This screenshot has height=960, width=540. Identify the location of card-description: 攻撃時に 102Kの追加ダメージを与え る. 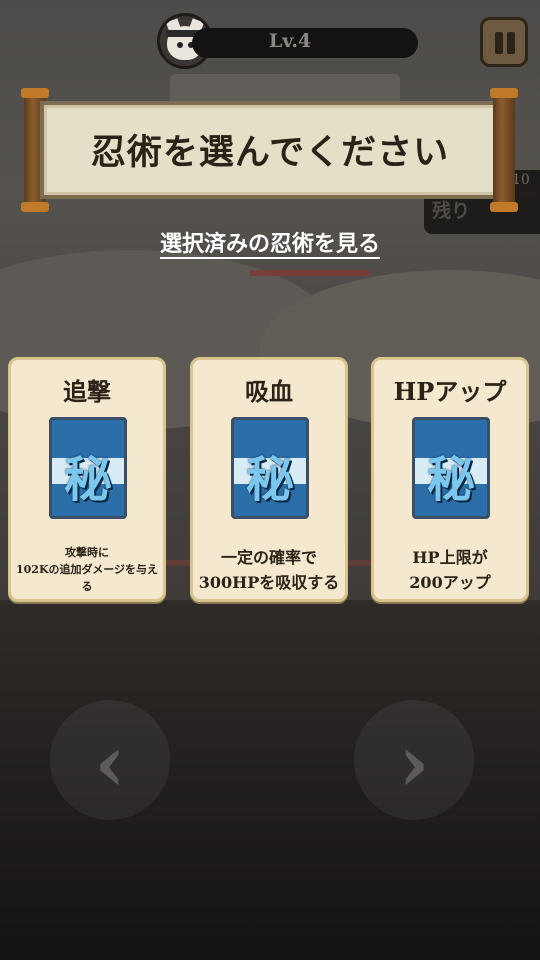
(87, 569).